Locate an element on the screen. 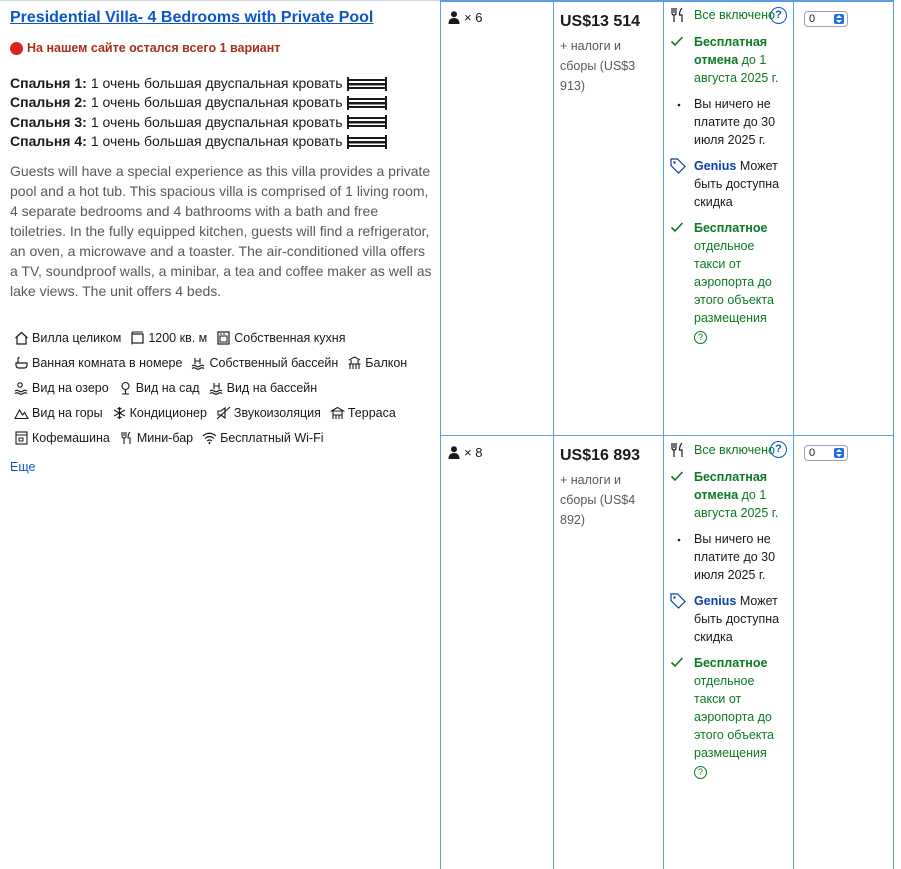 The height and width of the screenshot is (869, 901). facility-item: Ванная комната в номере is located at coordinates (98, 363).